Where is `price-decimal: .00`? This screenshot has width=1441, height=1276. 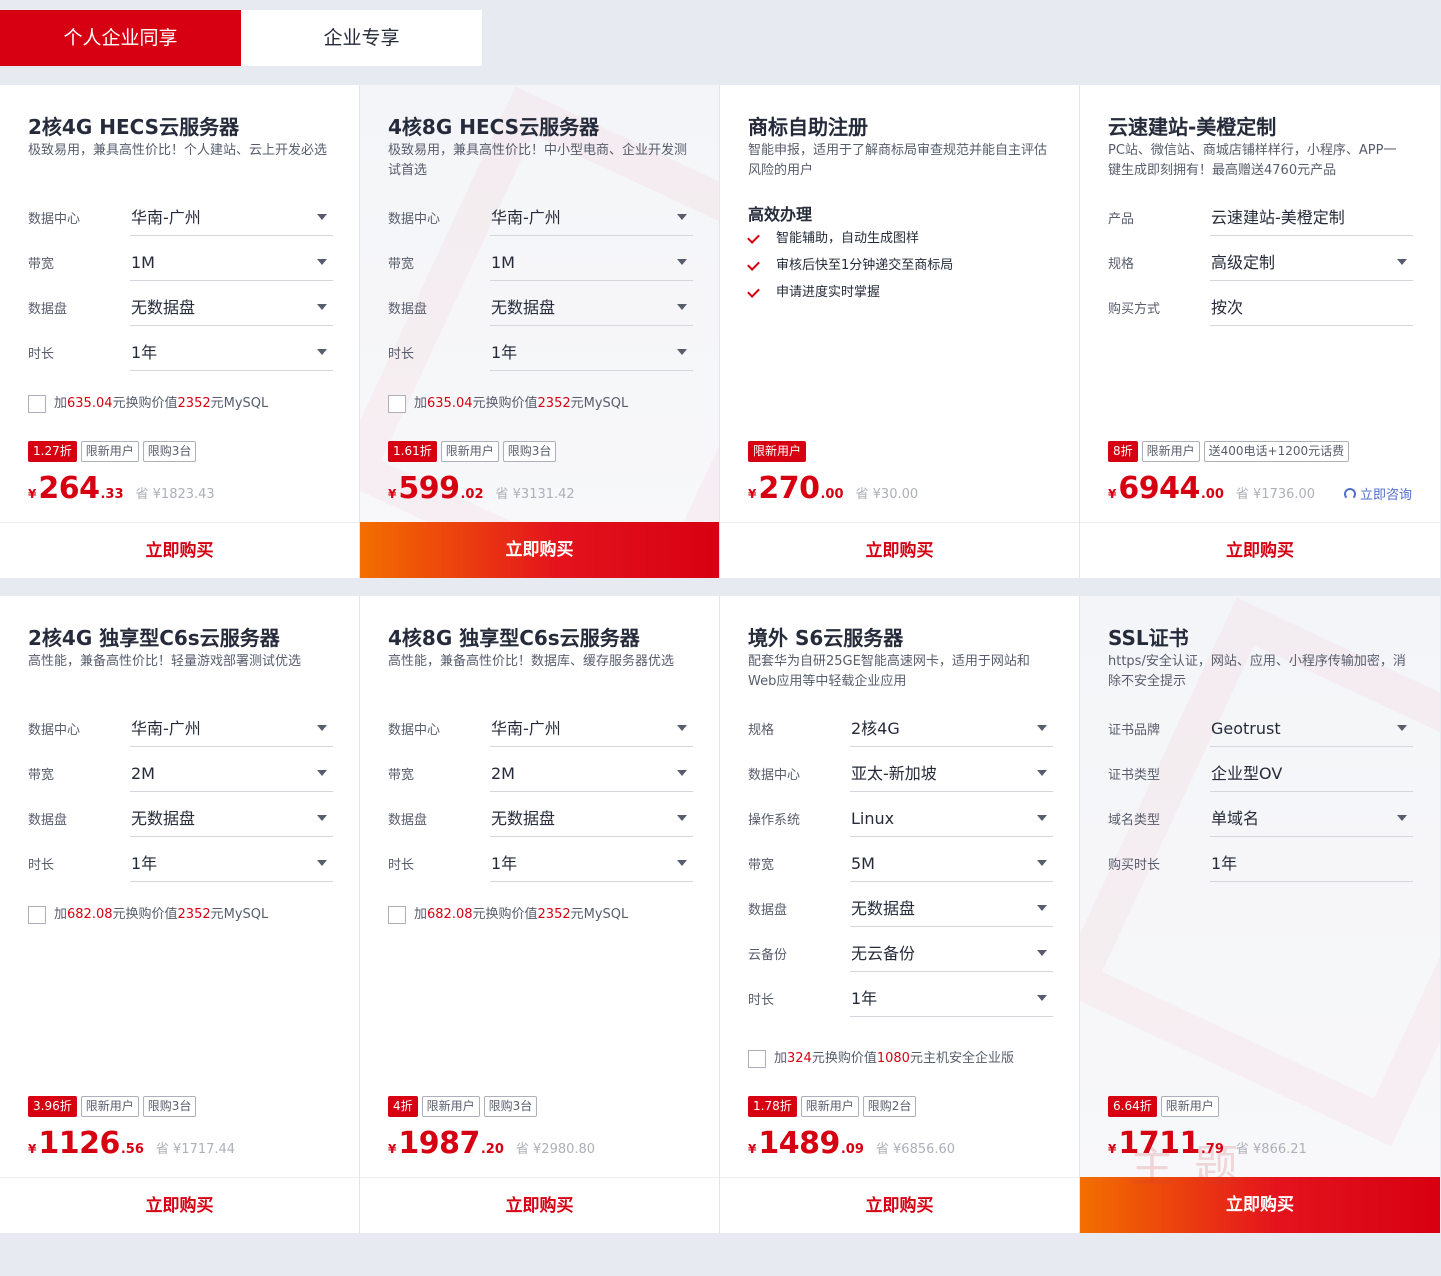 price-decimal: .00 is located at coordinates (1212, 494).